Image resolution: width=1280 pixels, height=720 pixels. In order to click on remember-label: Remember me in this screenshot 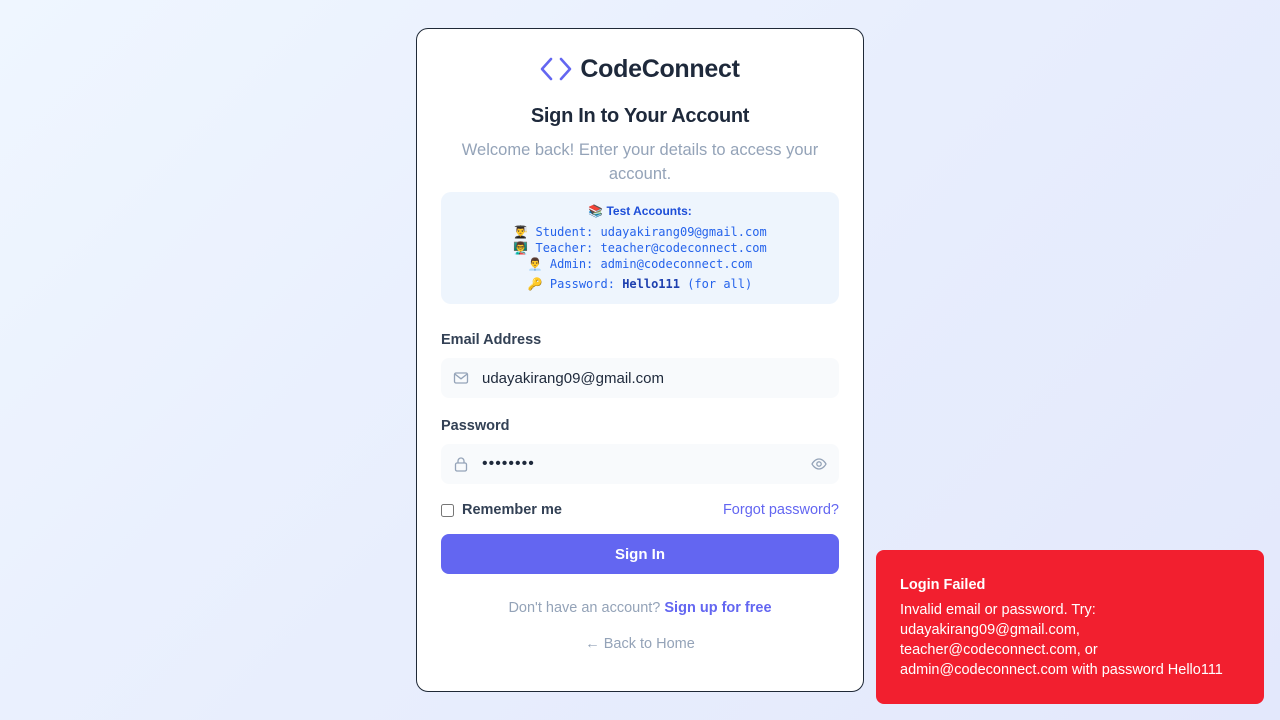, I will do `click(512, 510)`.